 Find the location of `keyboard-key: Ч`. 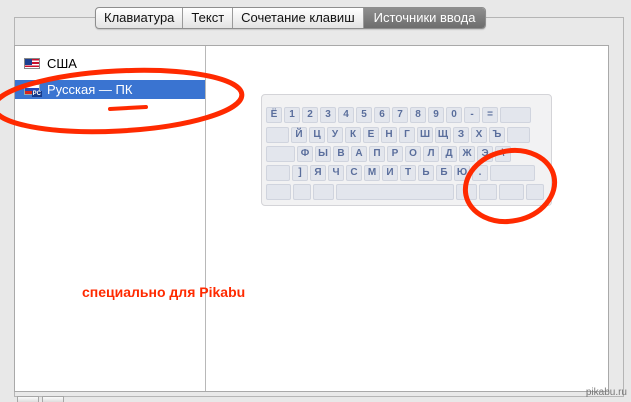

keyboard-key: Ч is located at coordinates (336, 173).